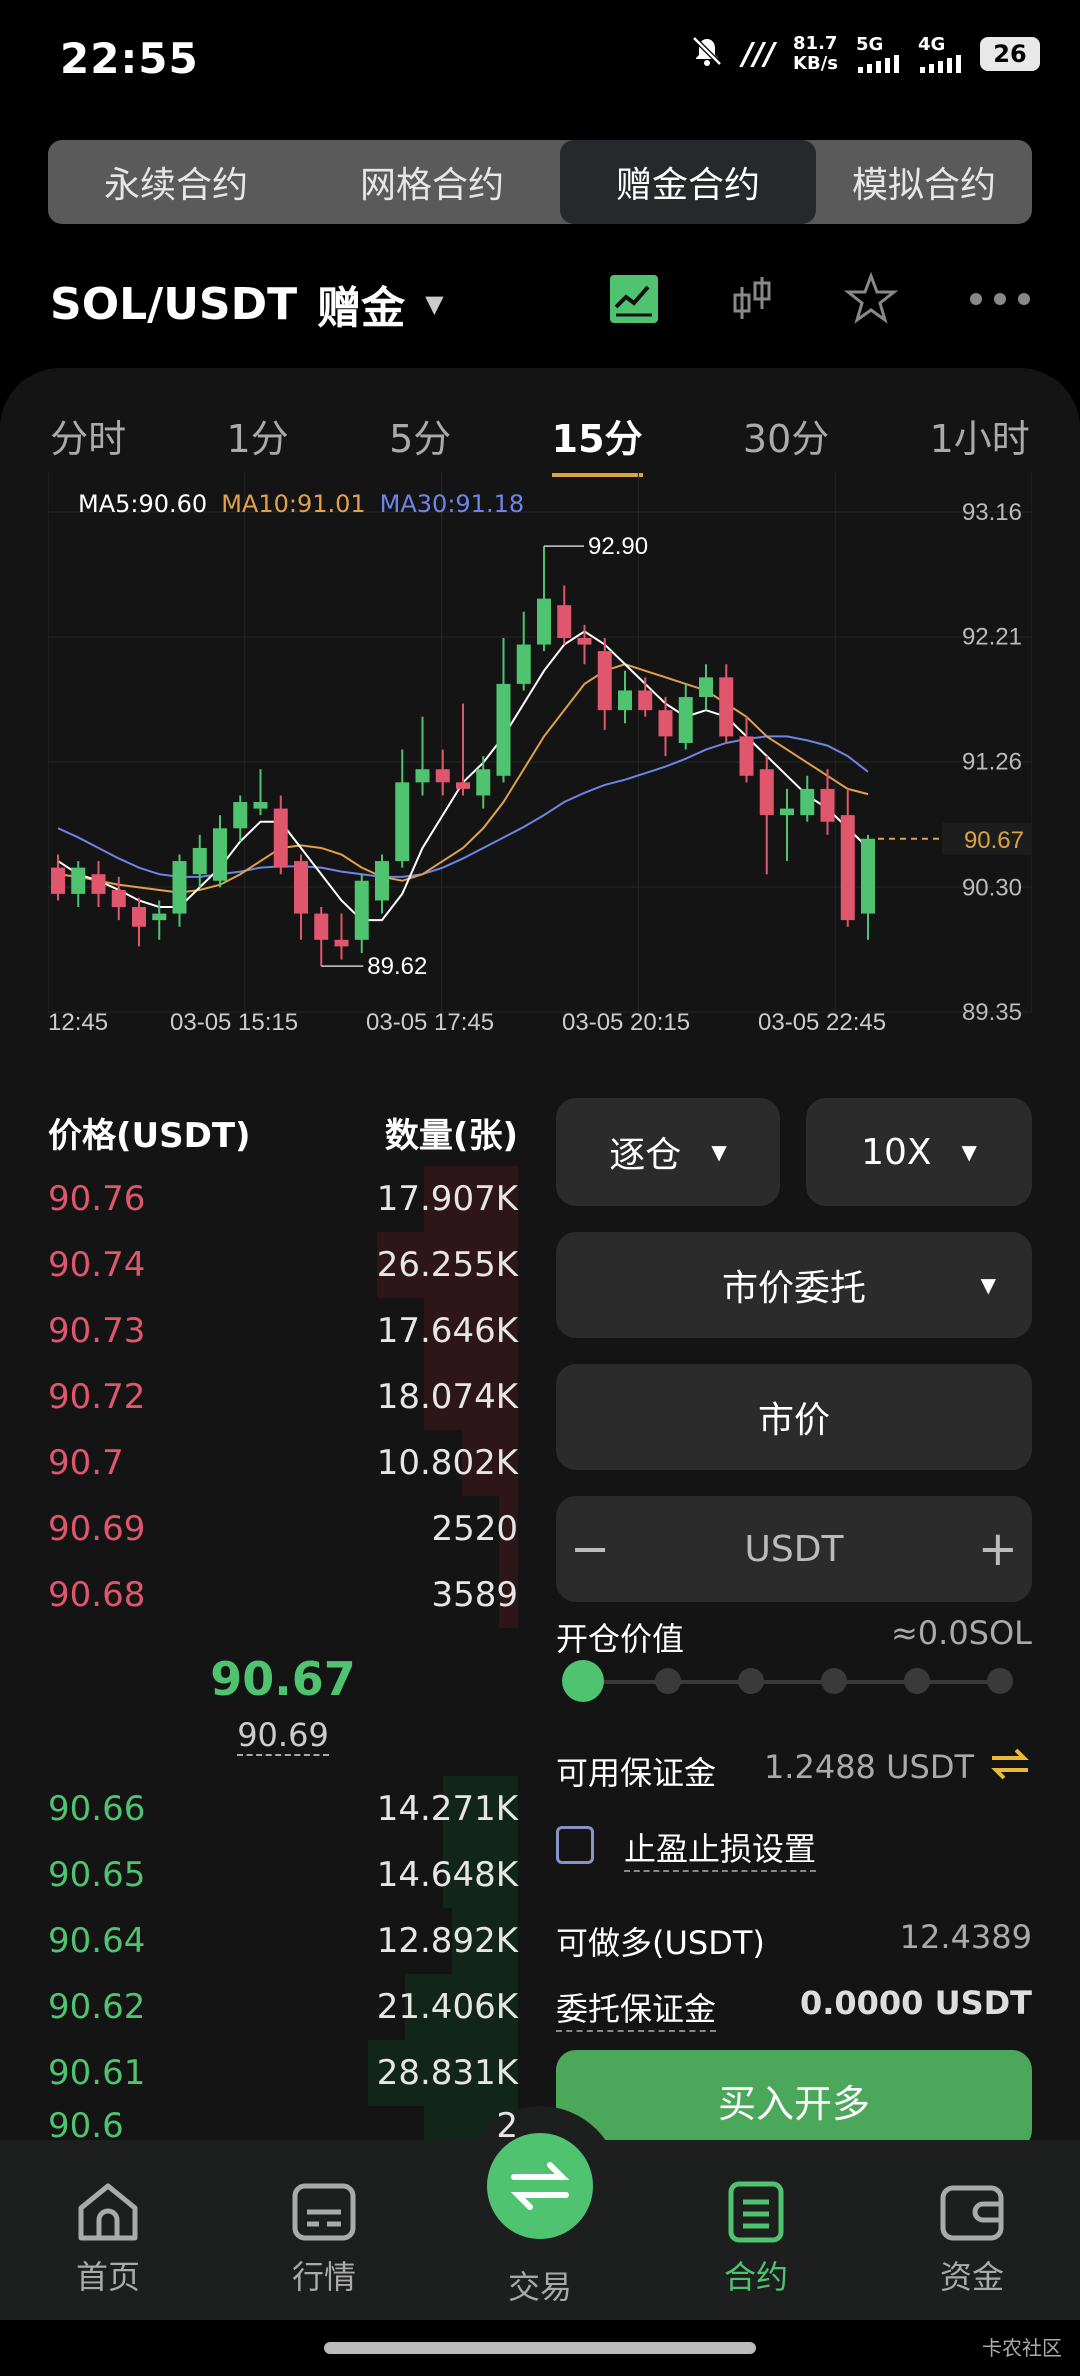 Image resolution: width=1080 pixels, height=2376 pixels. What do you see at coordinates (540, 437) in the screenshot?
I see `interval-tabs: 分时 1分 5分 15分 30分 1小时` at bounding box center [540, 437].